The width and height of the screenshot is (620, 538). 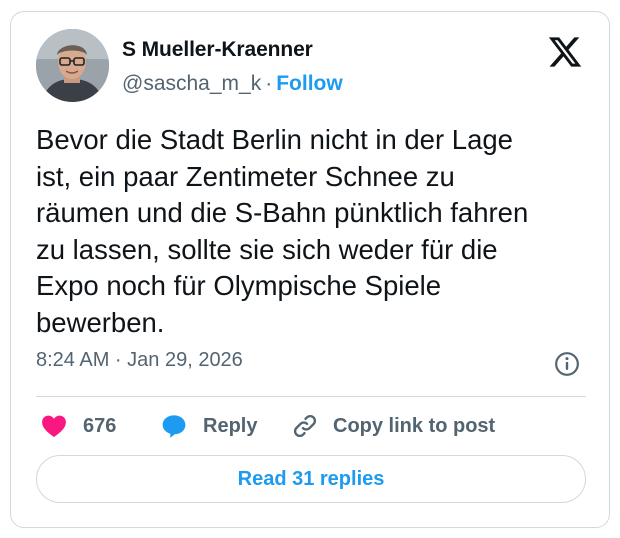 I want to click on x-logo-icon, so click(x=565, y=52).